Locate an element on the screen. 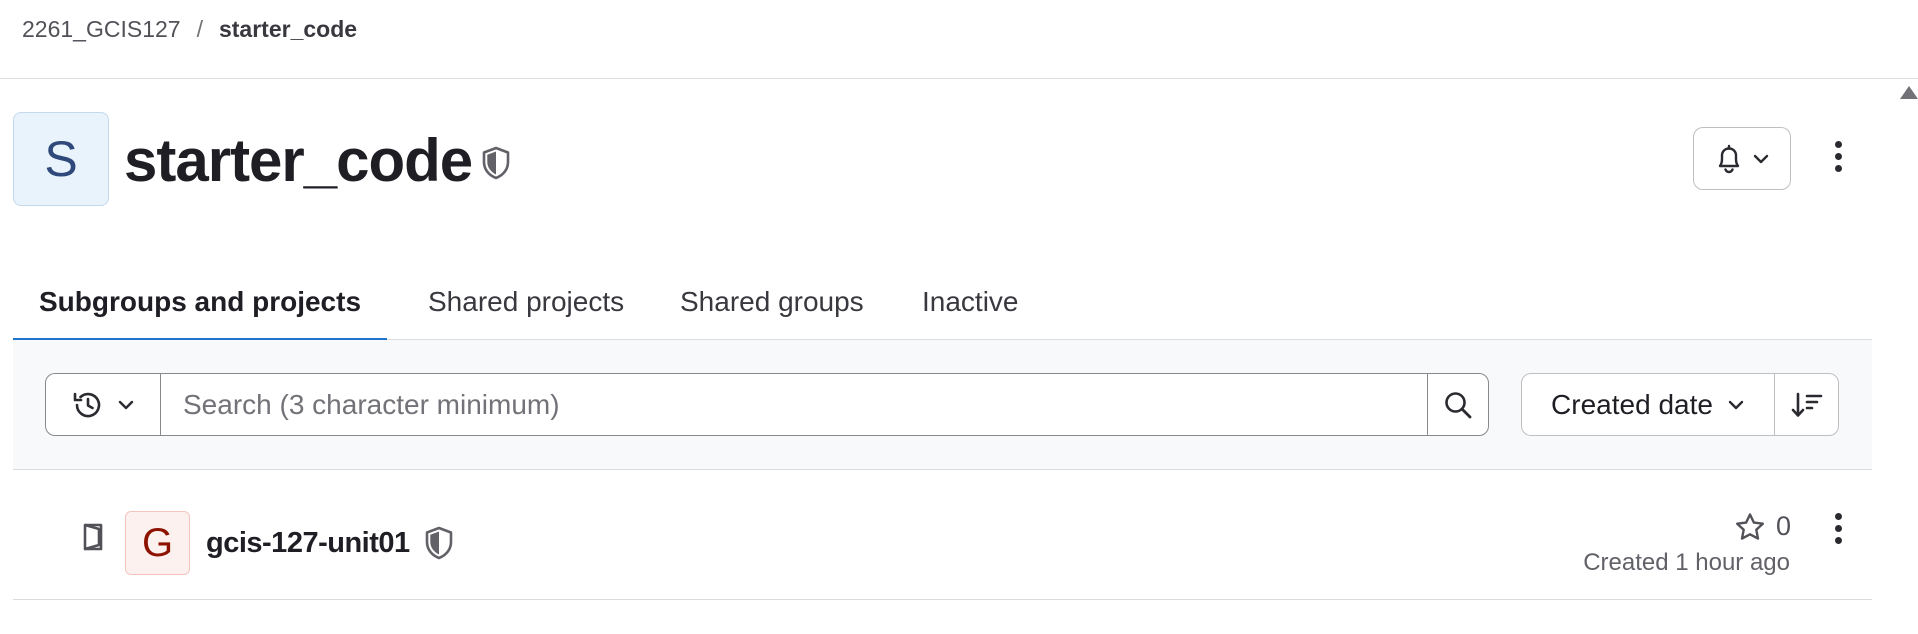  recent-searches-button is located at coordinates (102, 404).